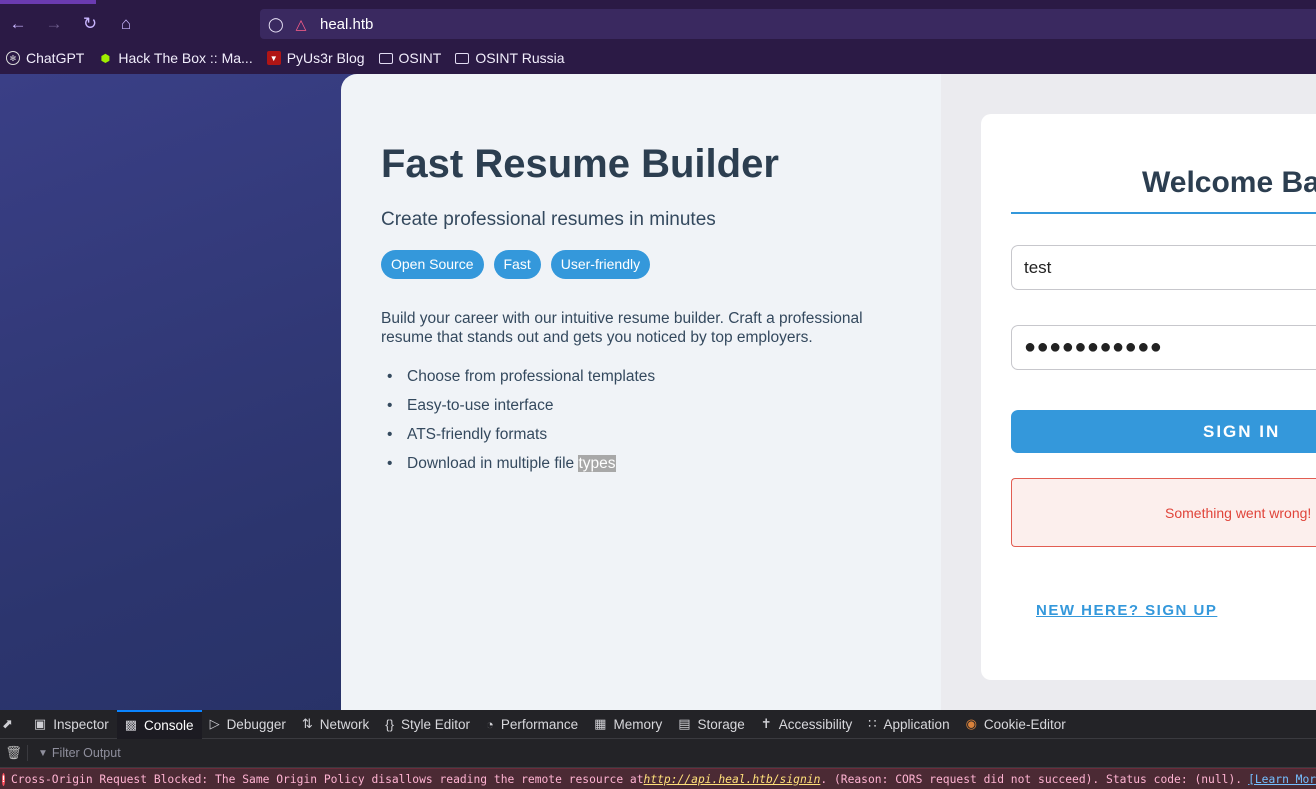 The image size is (1316, 789). Describe the element at coordinates (7, 723) in the screenshot. I see `picker-icon: ⬈` at that location.